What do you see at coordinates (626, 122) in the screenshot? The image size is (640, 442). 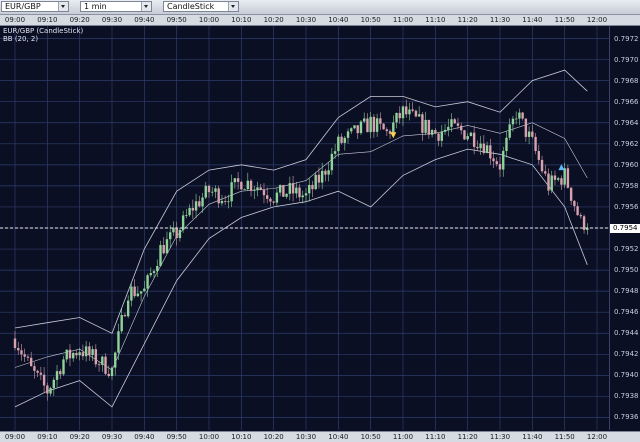 I see `price-label: 0.7964` at bounding box center [626, 122].